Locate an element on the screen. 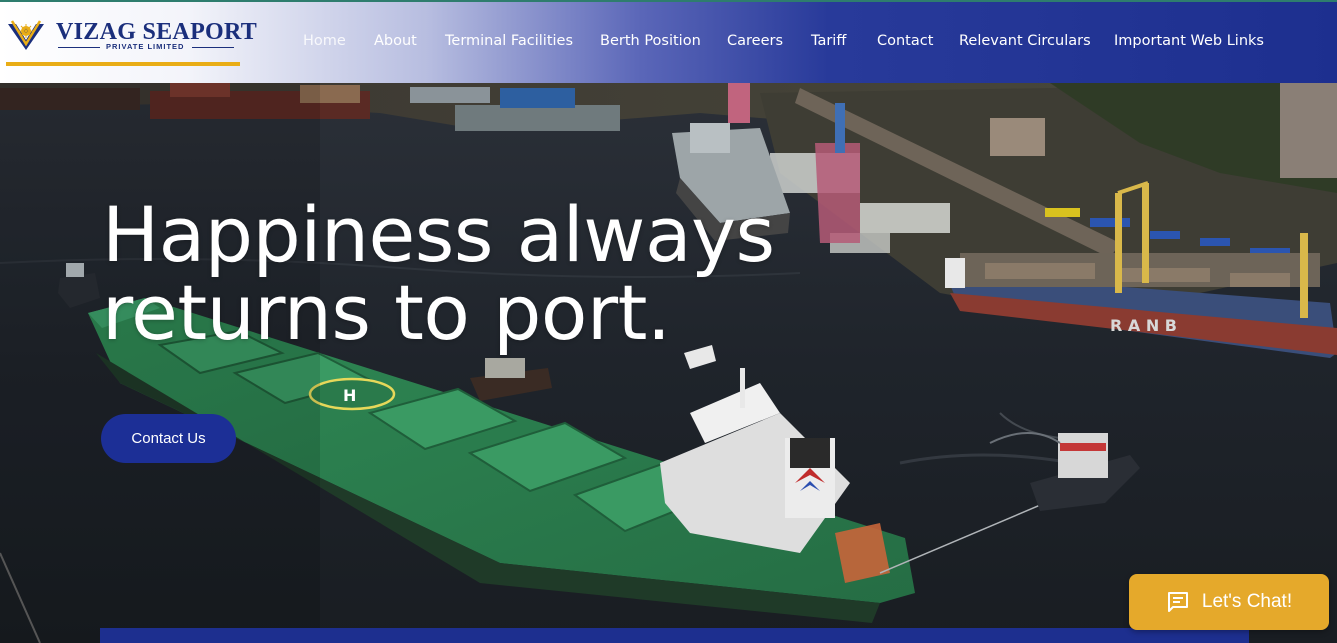  nav-tariff: Tariff is located at coordinates (828, 41).